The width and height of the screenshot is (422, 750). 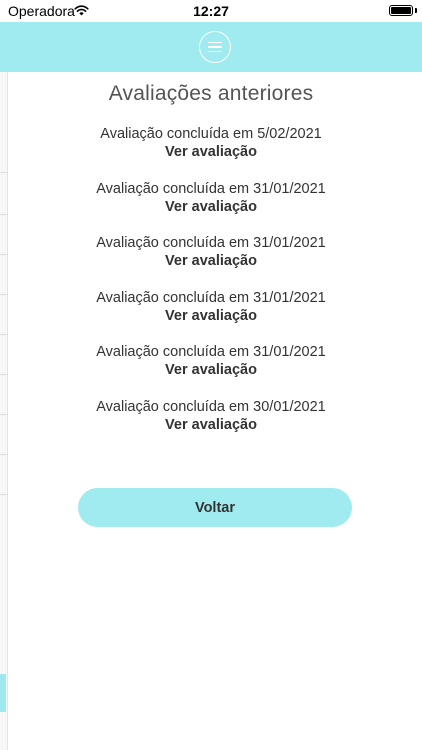 What do you see at coordinates (215, 507) in the screenshot?
I see `back-button: Voltar` at bounding box center [215, 507].